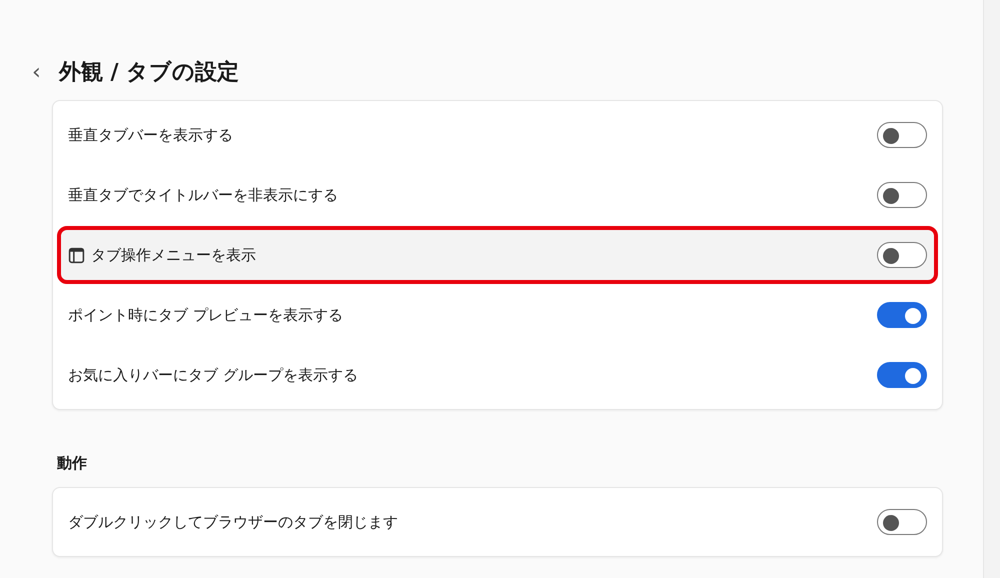 The width and height of the screenshot is (1000, 578). I want to click on setting-label: ダブルクリックしてブラウザーのタブを閉じます, so click(233, 522).